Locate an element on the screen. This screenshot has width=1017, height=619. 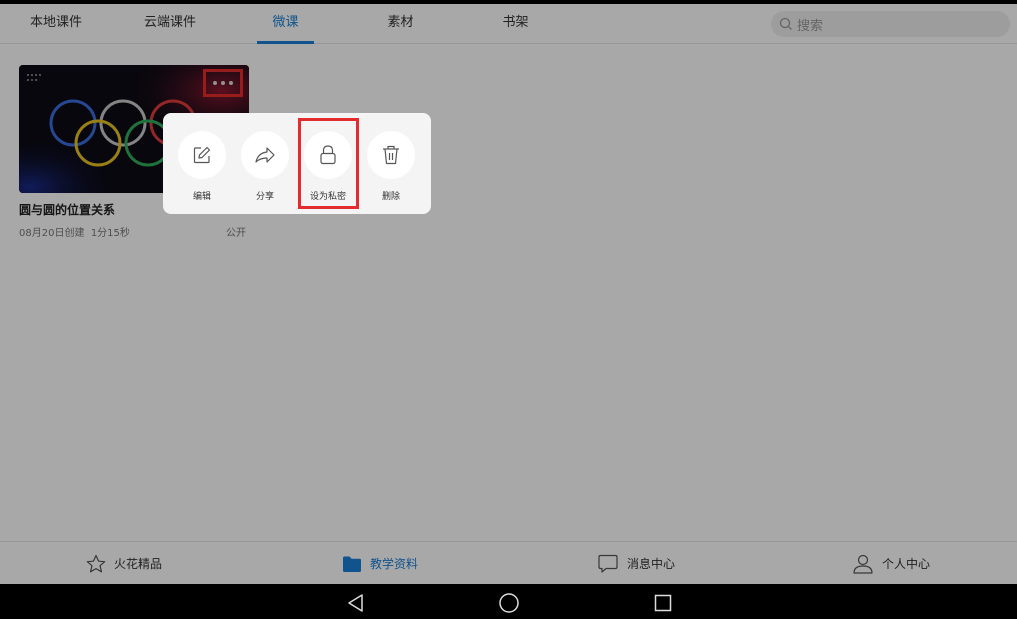
share-label: 分享 is located at coordinates (264, 197).